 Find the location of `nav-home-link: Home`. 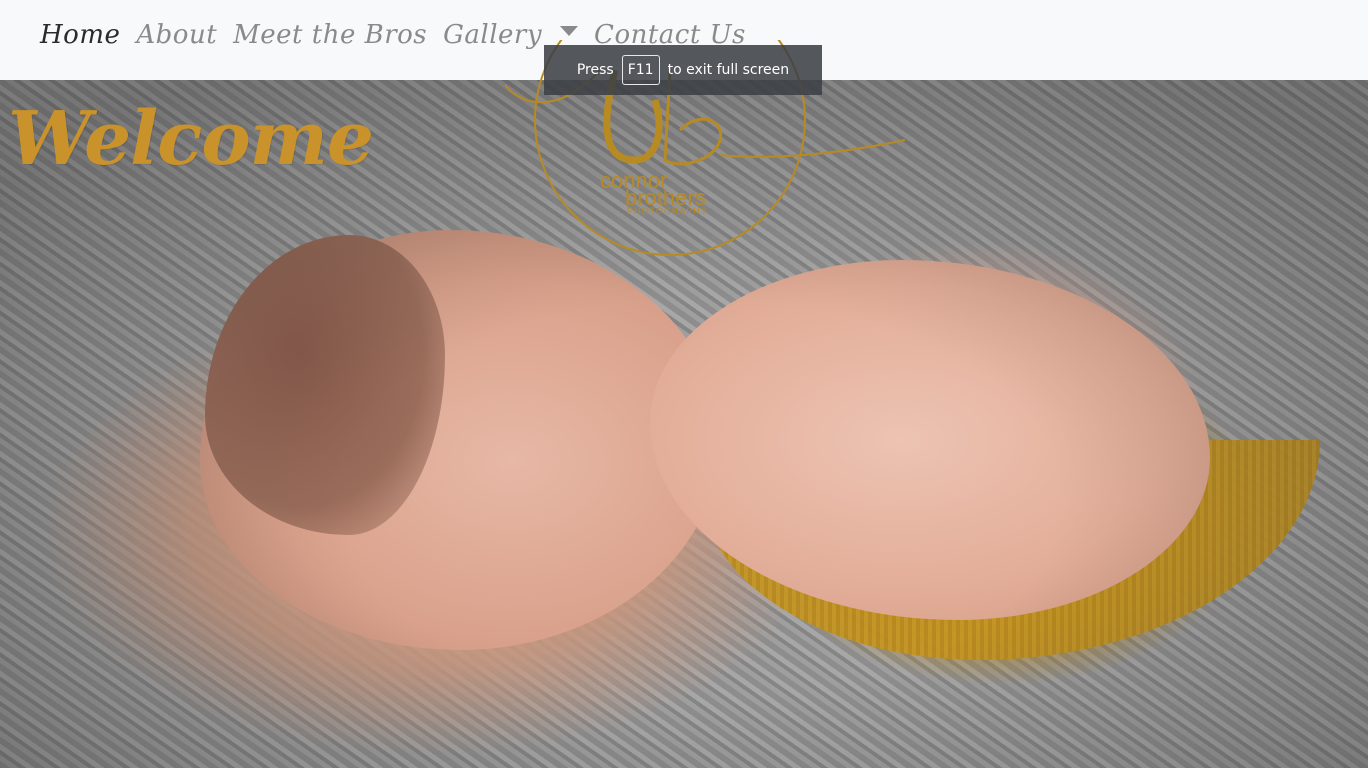

nav-home-link: Home is located at coordinates (80, 35).